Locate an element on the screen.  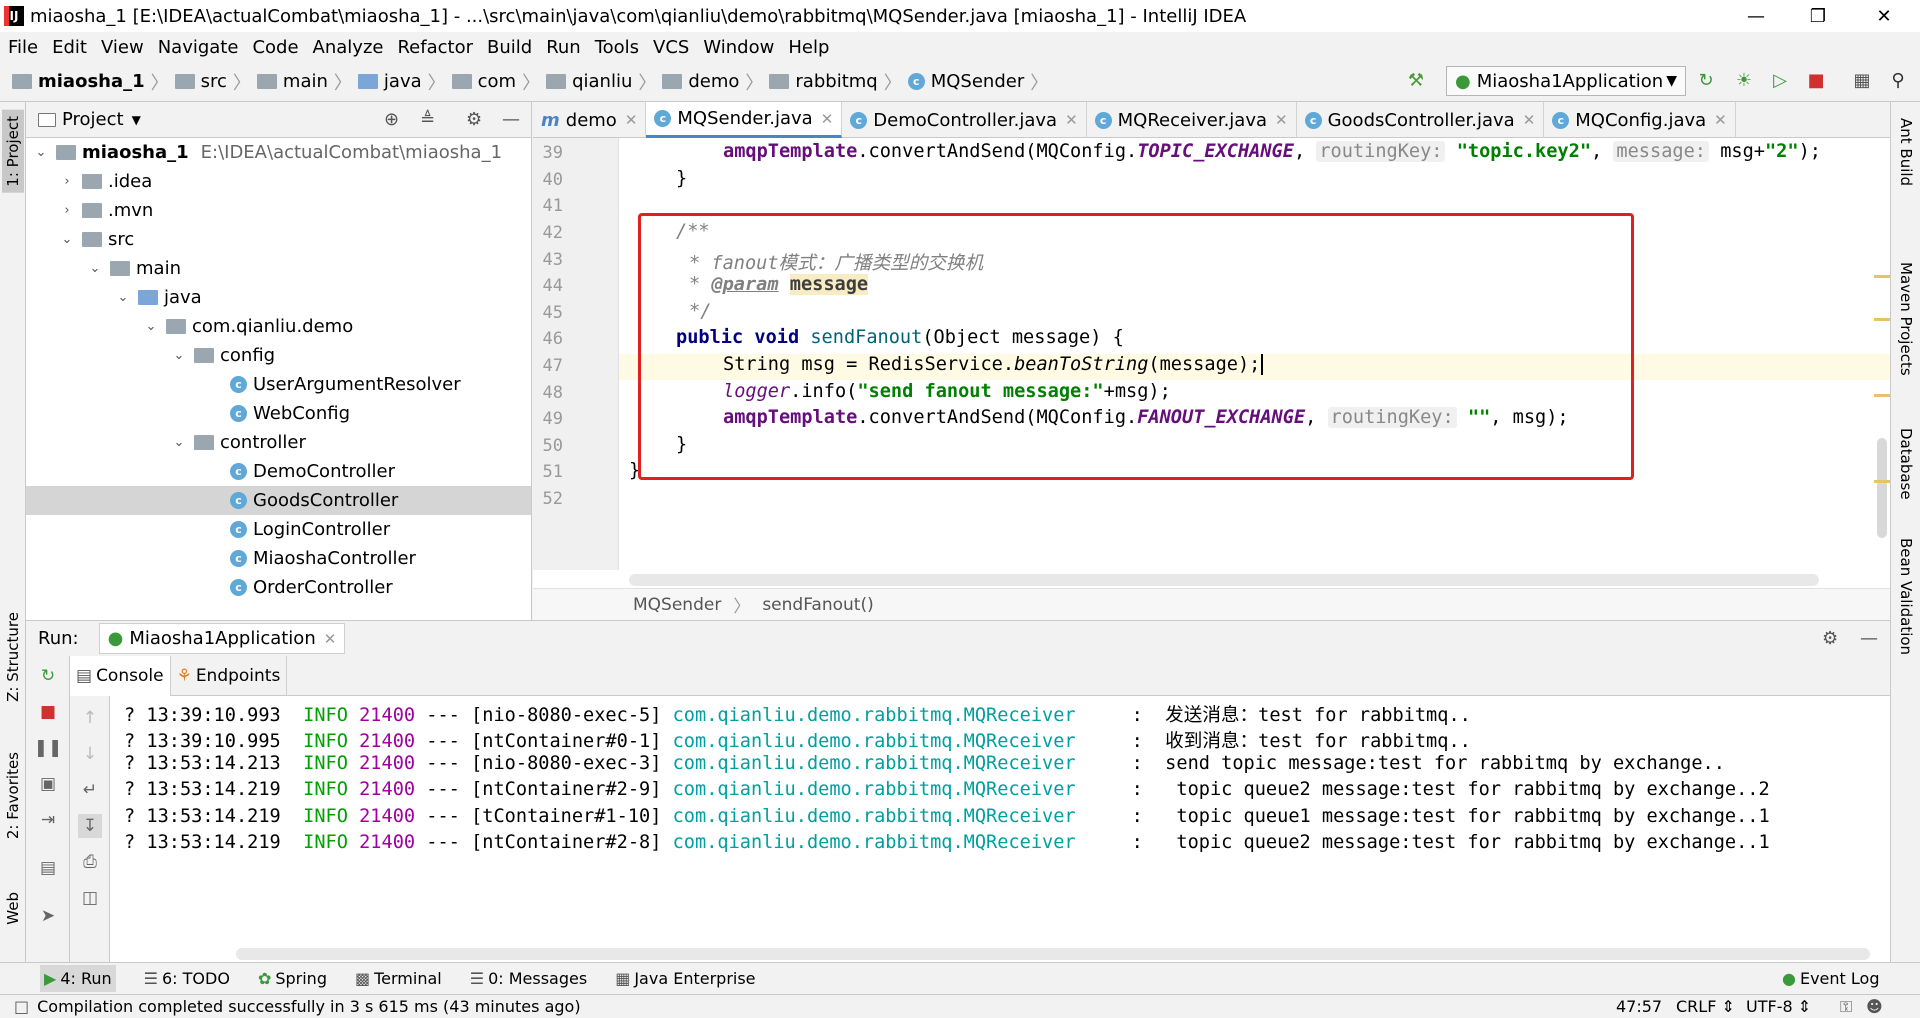
tree-item-java: ⌄ java is located at coordinates (278, 297).